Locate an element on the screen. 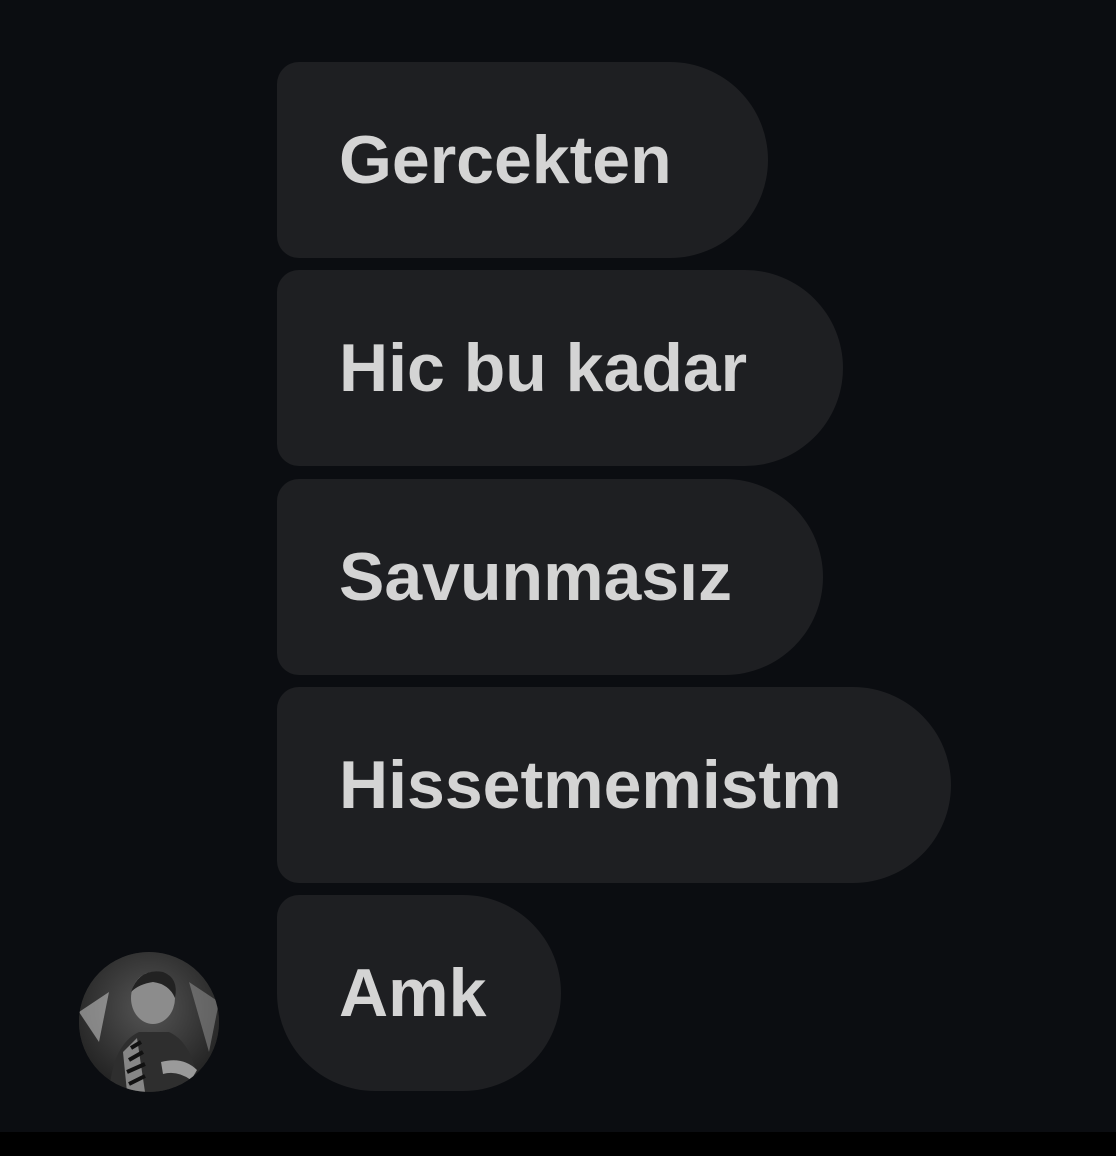 The image size is (1116, 1156). message-text: Amk is located at coordinates (413, 993).